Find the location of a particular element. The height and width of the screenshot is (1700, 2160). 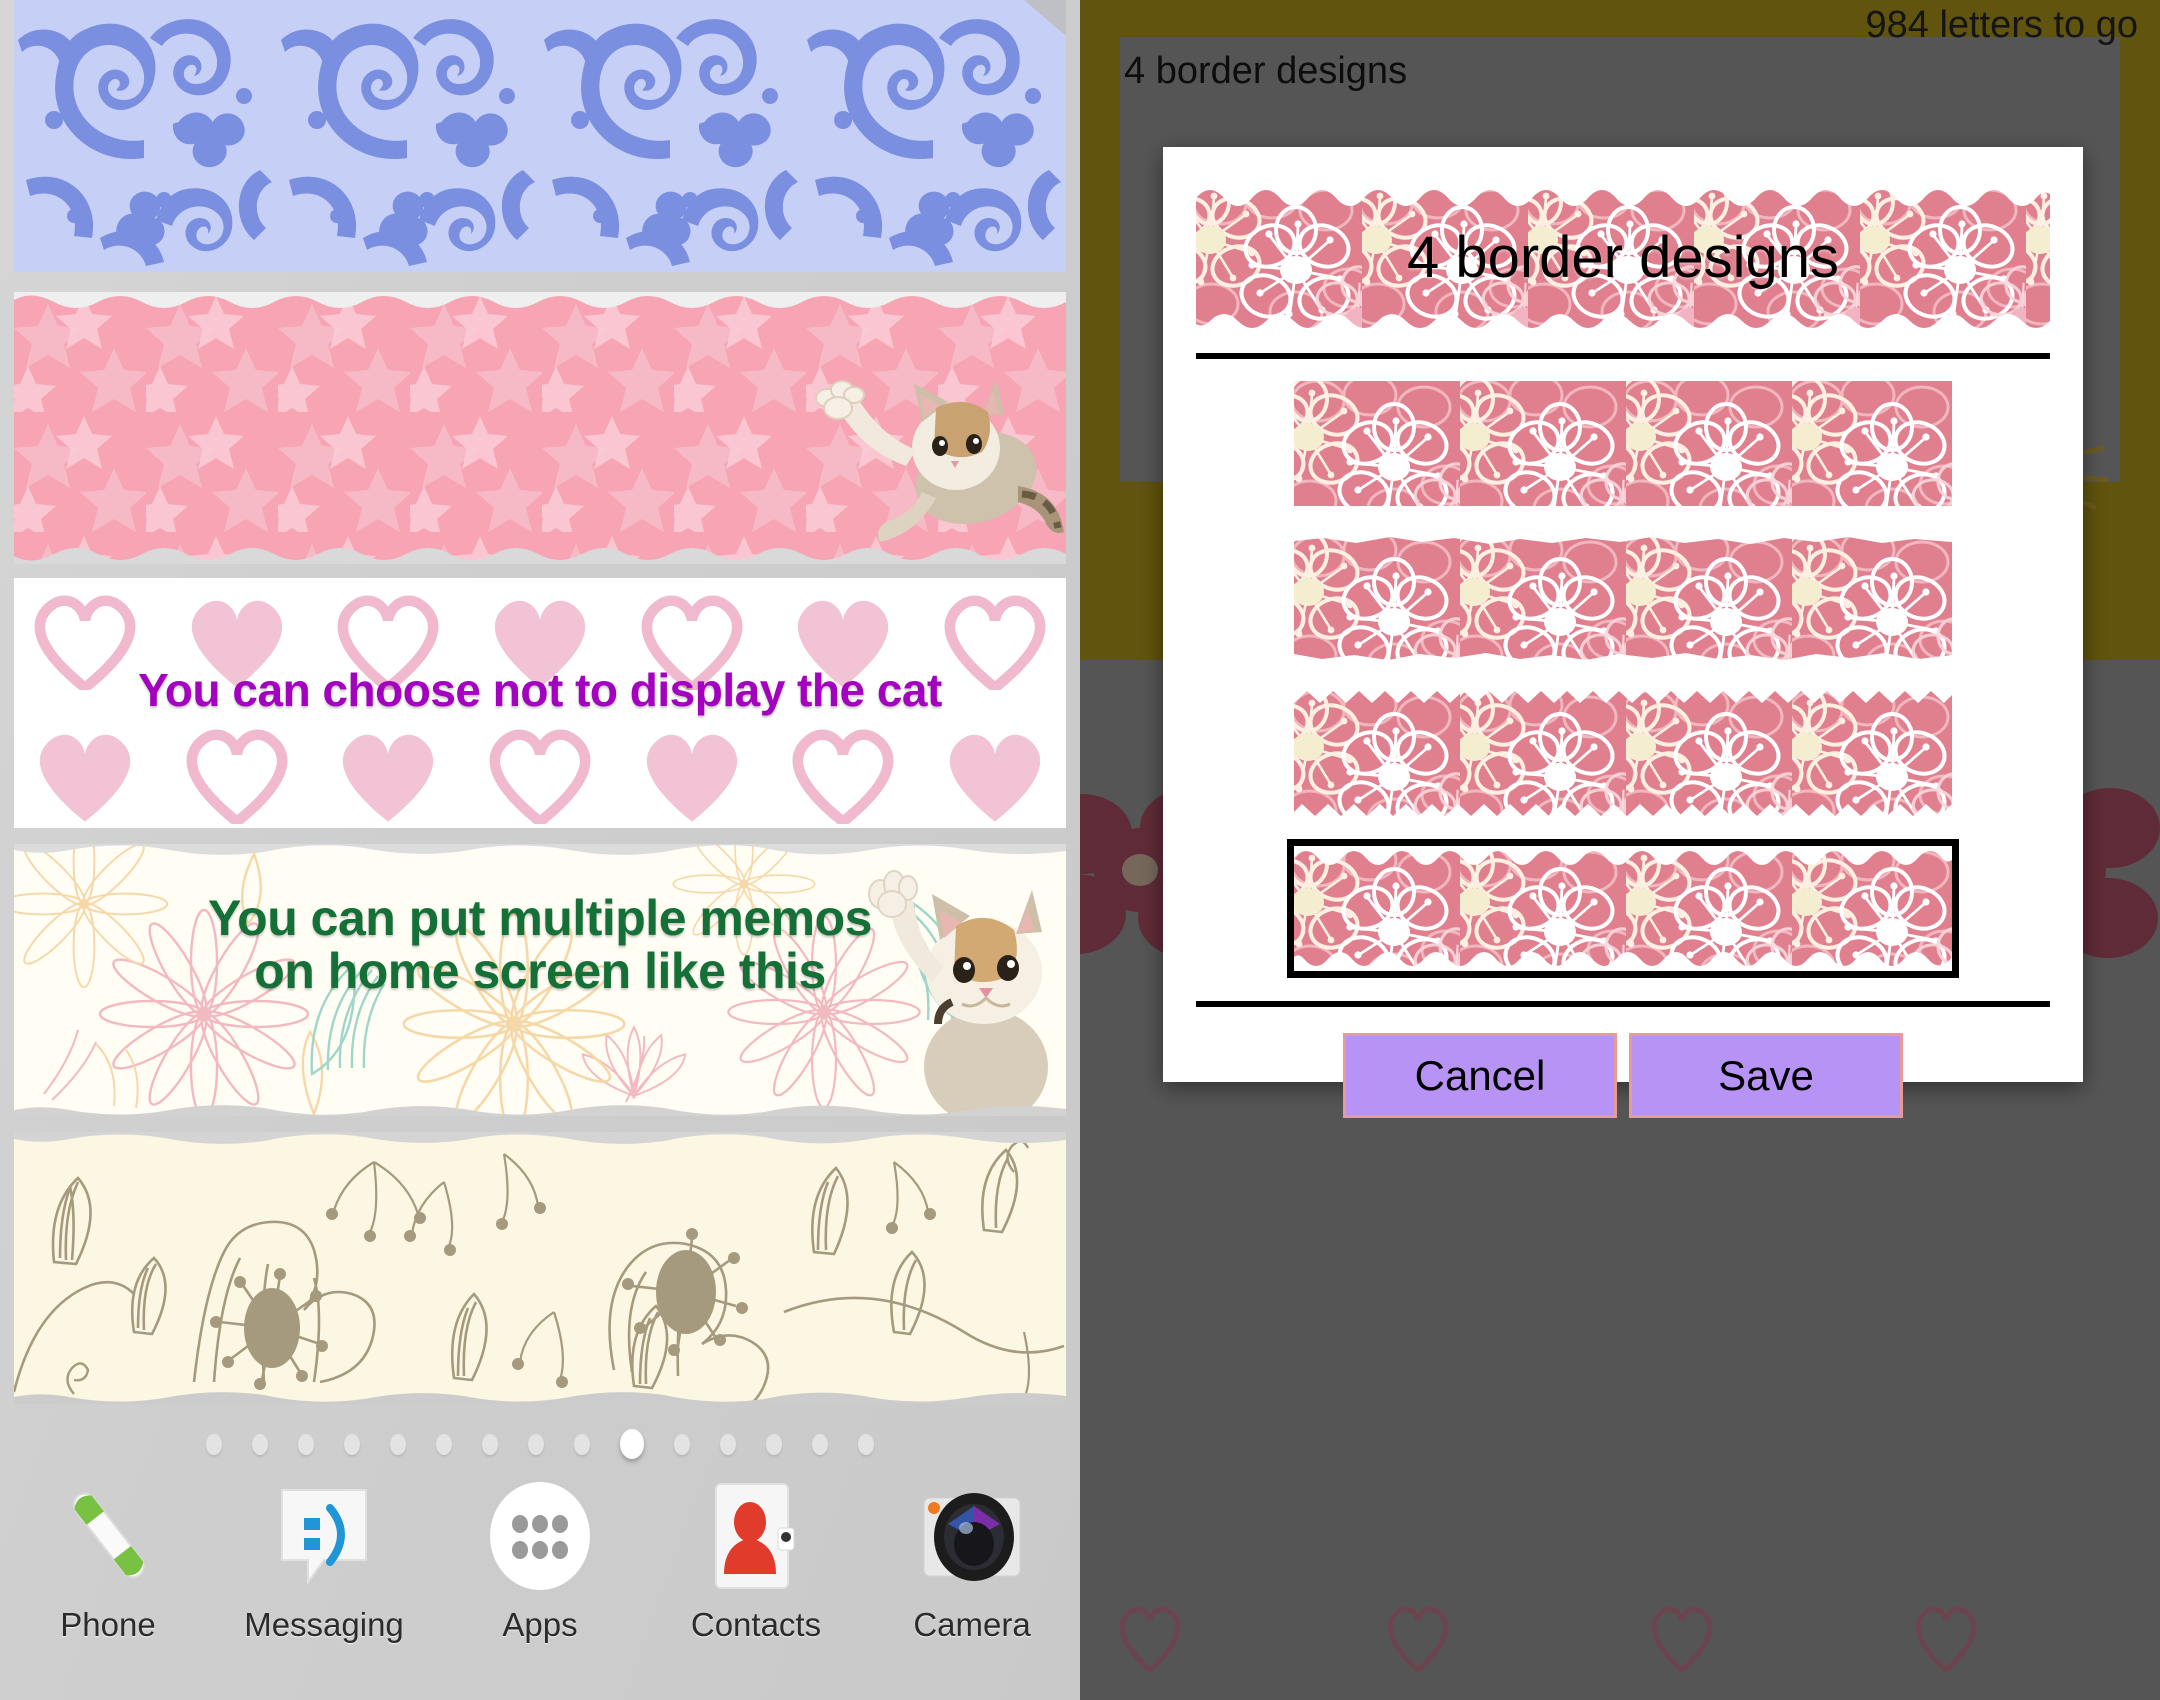

border-option-4-selected is located at coordinates (1623, 908).